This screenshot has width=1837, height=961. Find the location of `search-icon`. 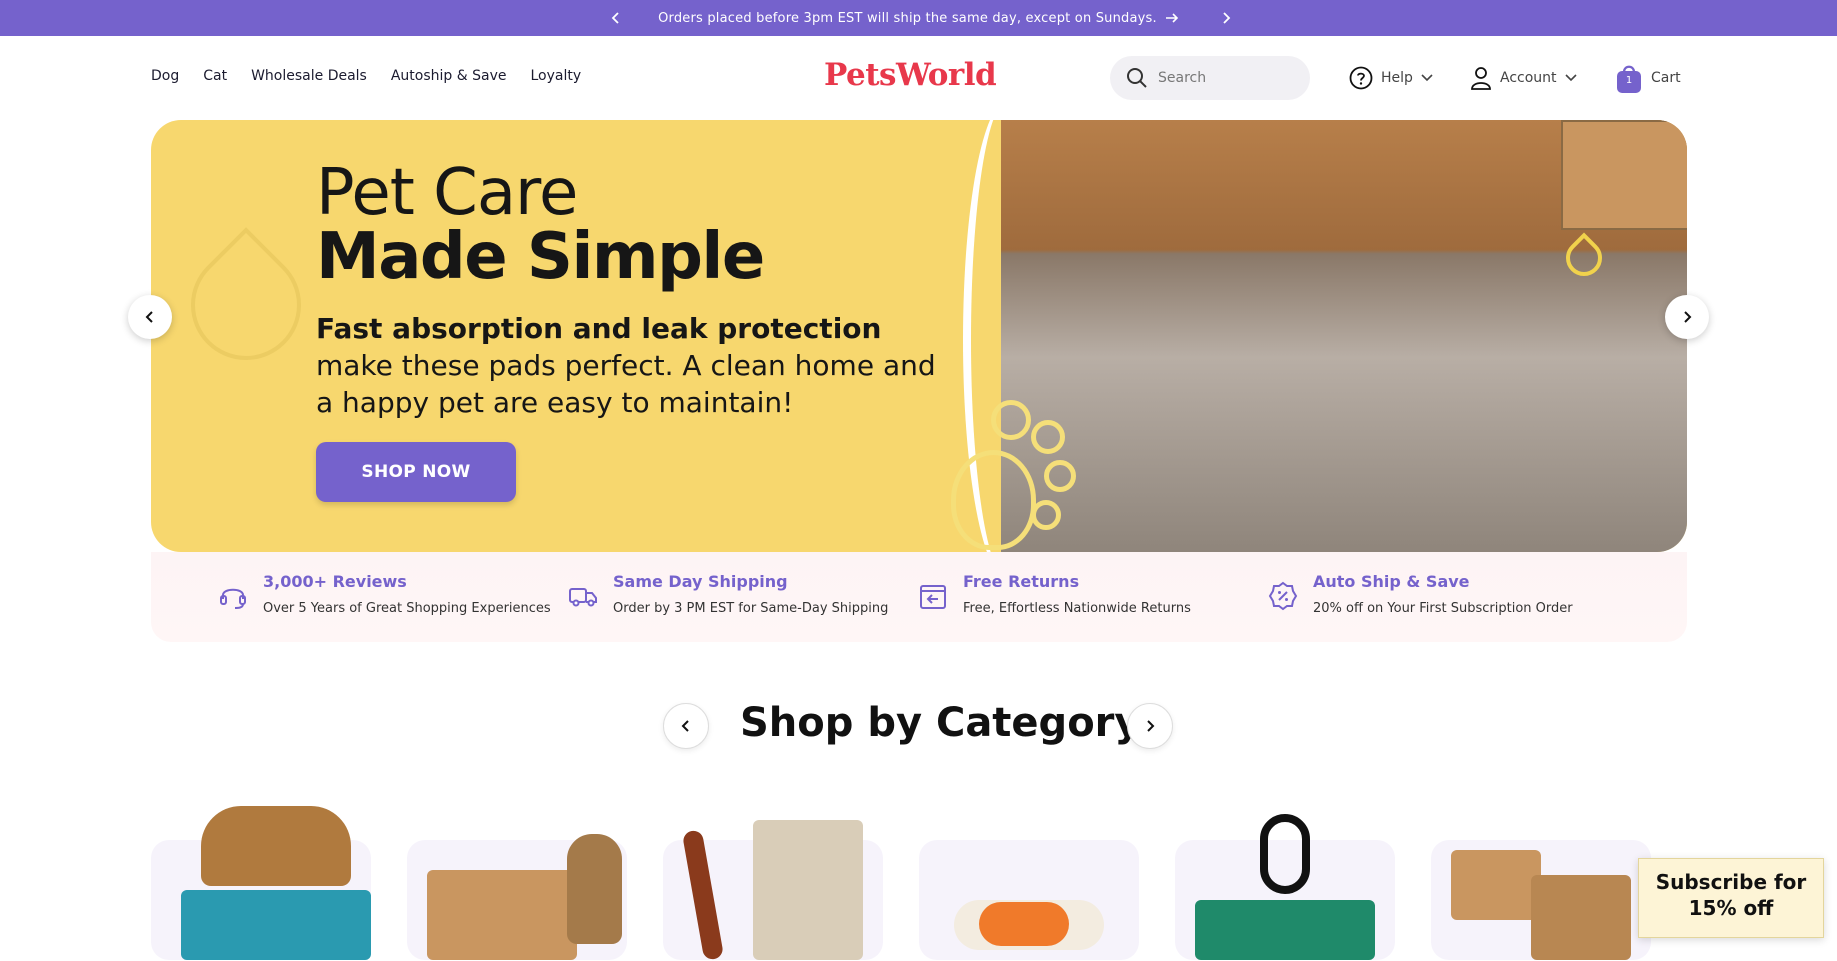

search-icon is located at coordinates (1137, 78).